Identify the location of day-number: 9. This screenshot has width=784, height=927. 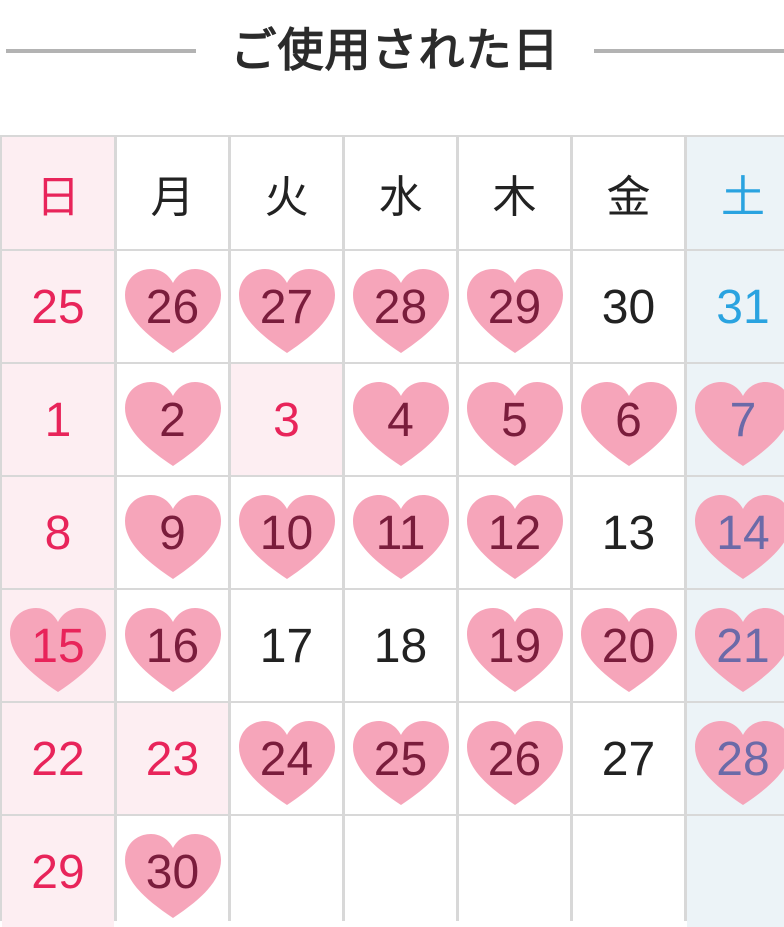
(172, 533).